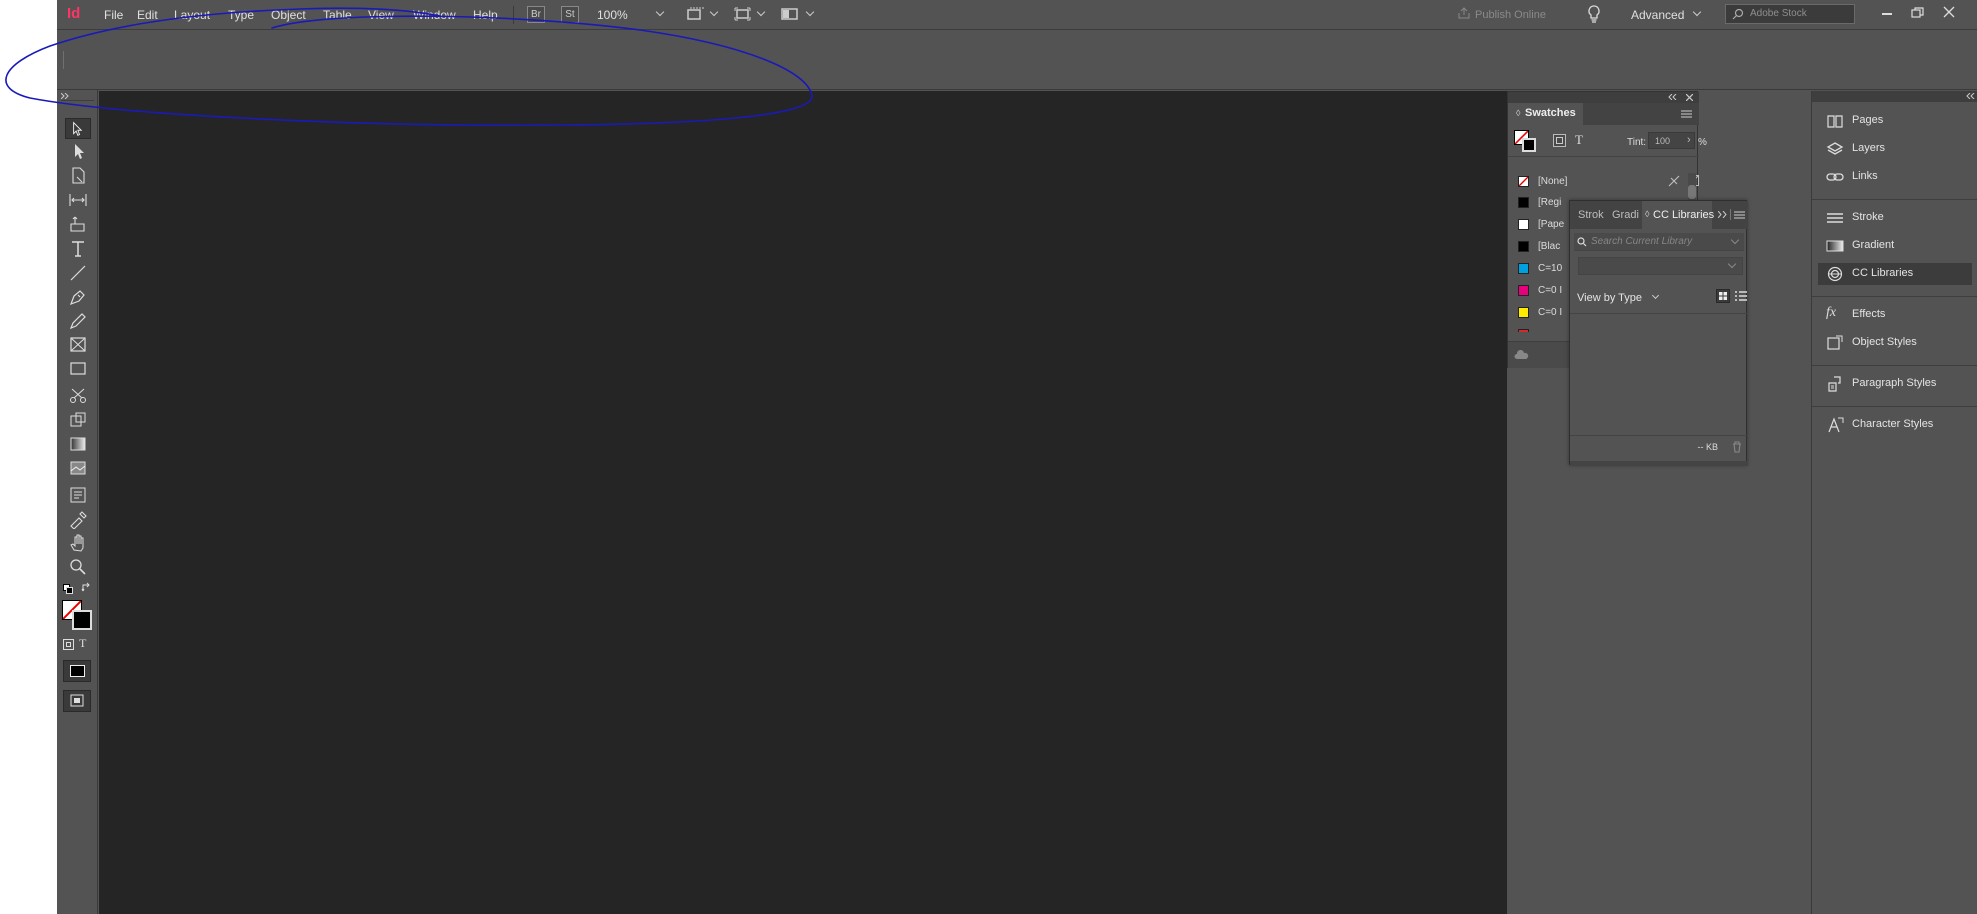 This screenshot has height=914, width=1977. Describe the element at coordinates (1603, 97) in the screenshot. I see `swatches-panel-header` at that location.